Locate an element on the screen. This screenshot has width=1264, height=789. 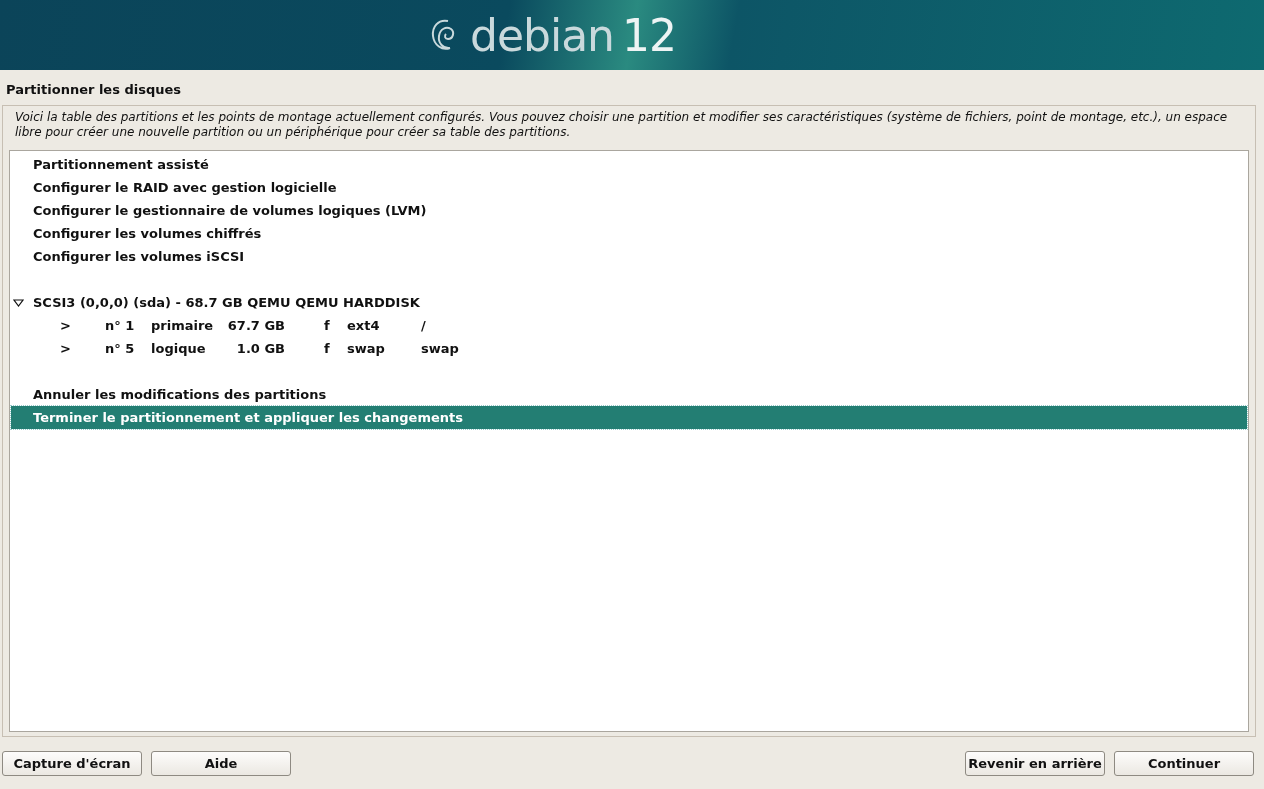
partition-number: n° 5 is located at coordinates (120, 348).